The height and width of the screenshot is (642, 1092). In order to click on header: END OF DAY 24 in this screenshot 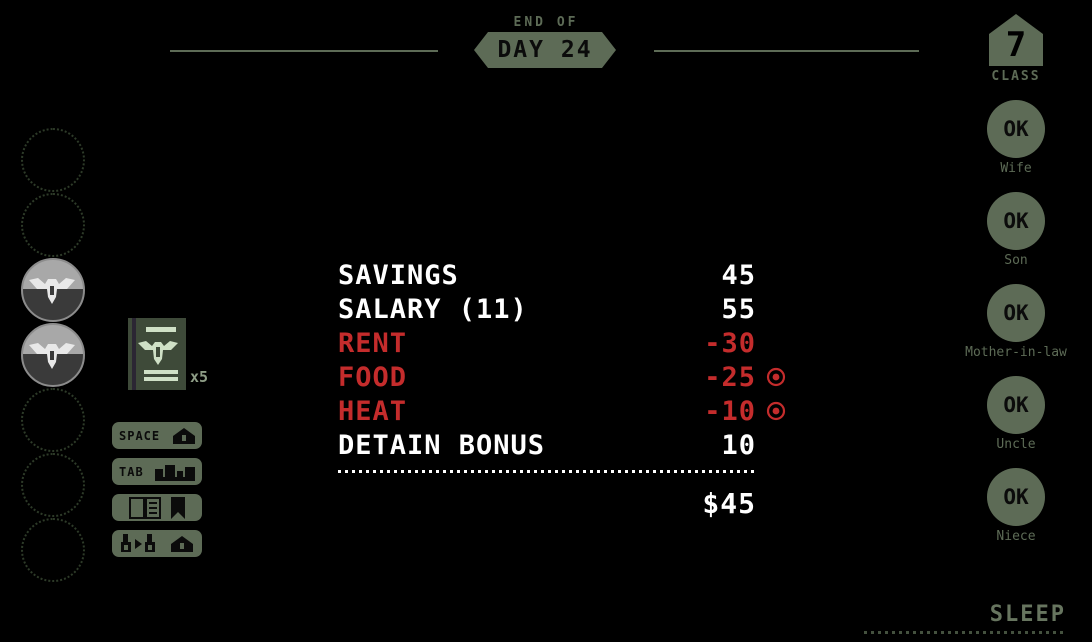, I will do `click(546, 46)`.